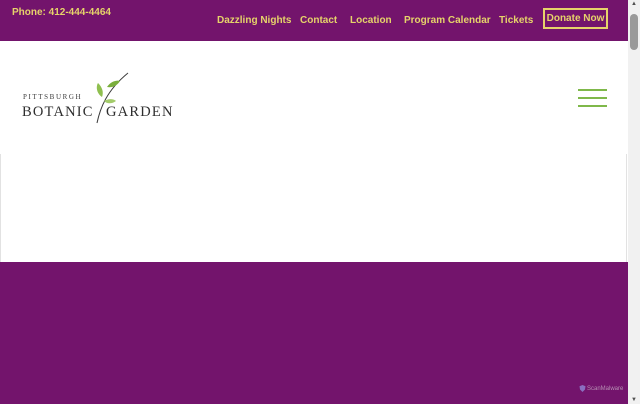 Image resolution: width=640 pixels, height=404 pixels. Describe the element at coordinates (634, 202) in the screenshot. I see `vertical-scrollbar: ▲ ▼` at that location.